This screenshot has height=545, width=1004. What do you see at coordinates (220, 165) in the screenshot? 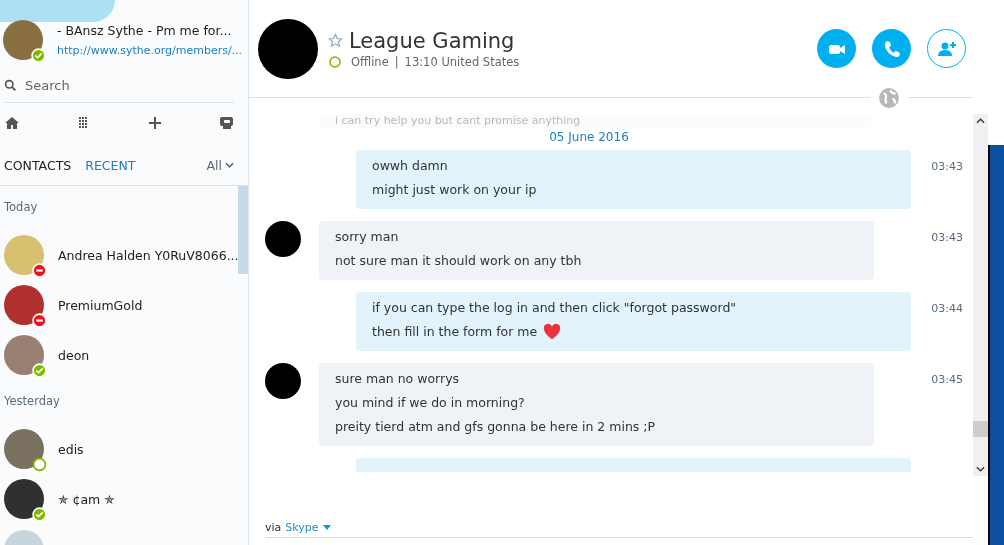
I see `filter-dropdown: All` at bounding box center [220, 165].